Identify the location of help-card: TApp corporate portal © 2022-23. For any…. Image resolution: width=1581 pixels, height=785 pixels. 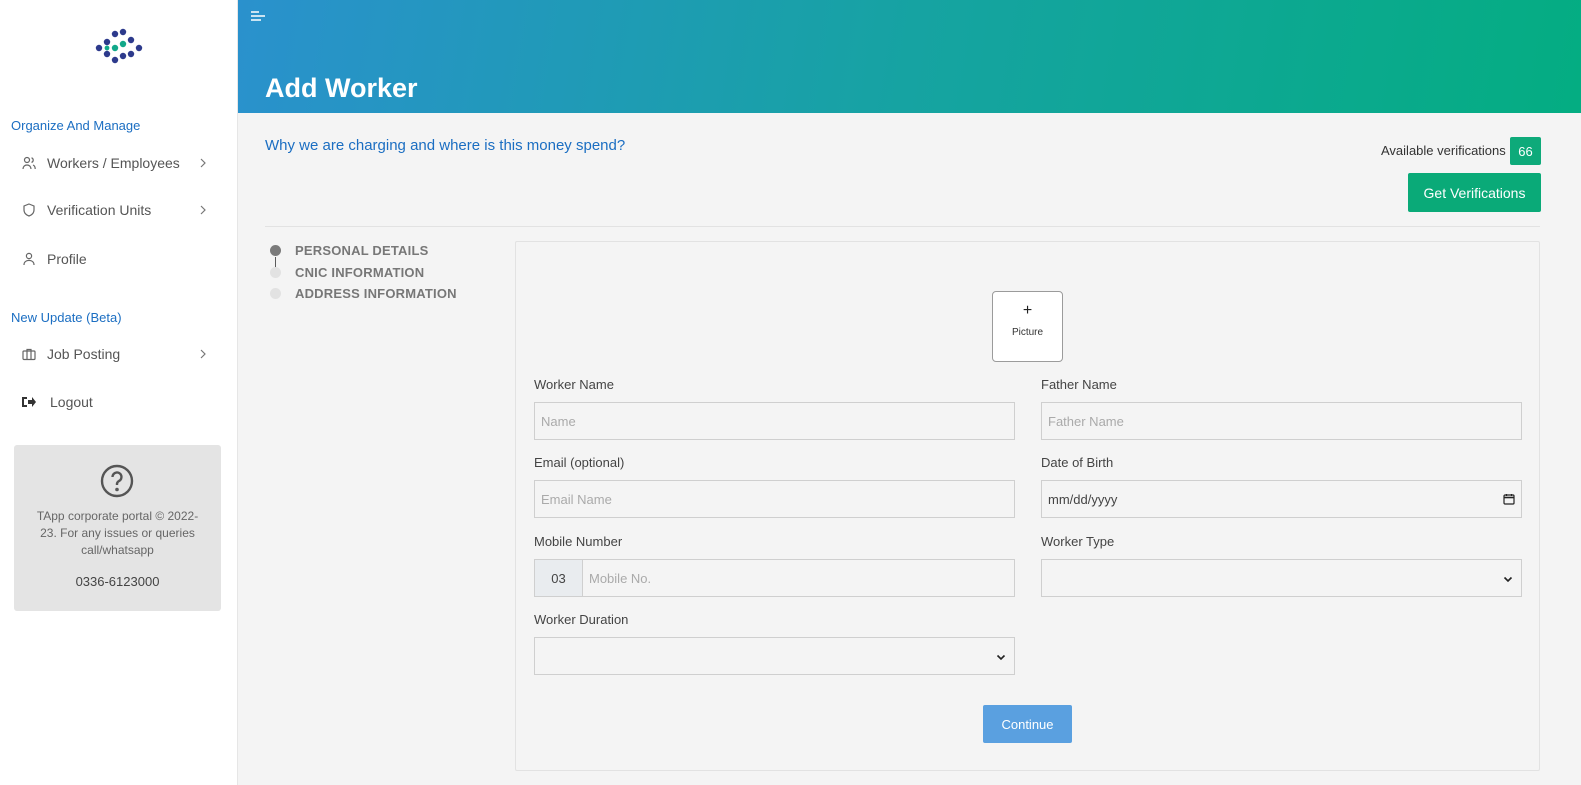
(117, 528).